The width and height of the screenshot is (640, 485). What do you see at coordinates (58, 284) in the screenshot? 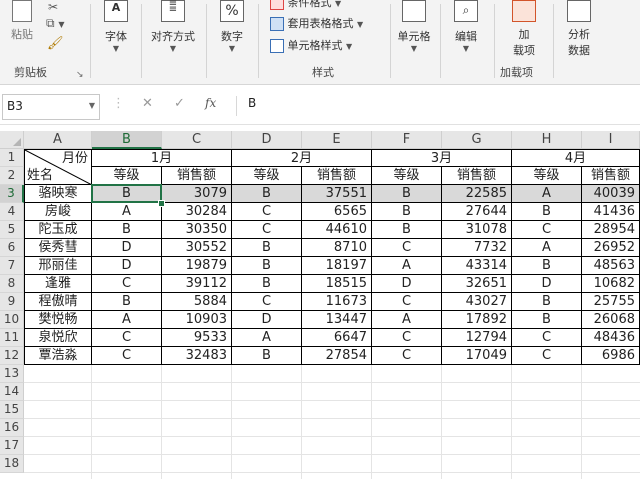
I see `name-cell: 逢雅` at bounding box center [58, 284].